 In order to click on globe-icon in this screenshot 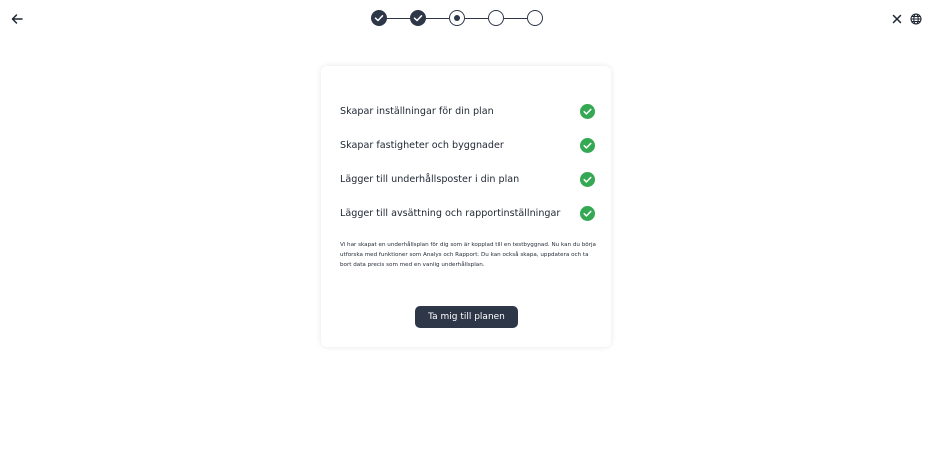, I will do `click(916, 19)`.